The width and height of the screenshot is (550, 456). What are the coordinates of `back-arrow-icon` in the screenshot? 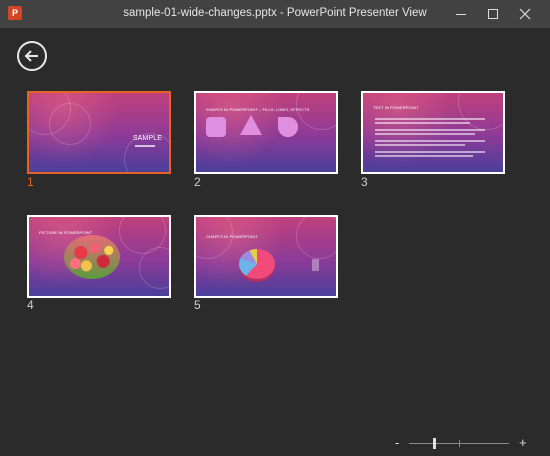 It's located at (31, 56).